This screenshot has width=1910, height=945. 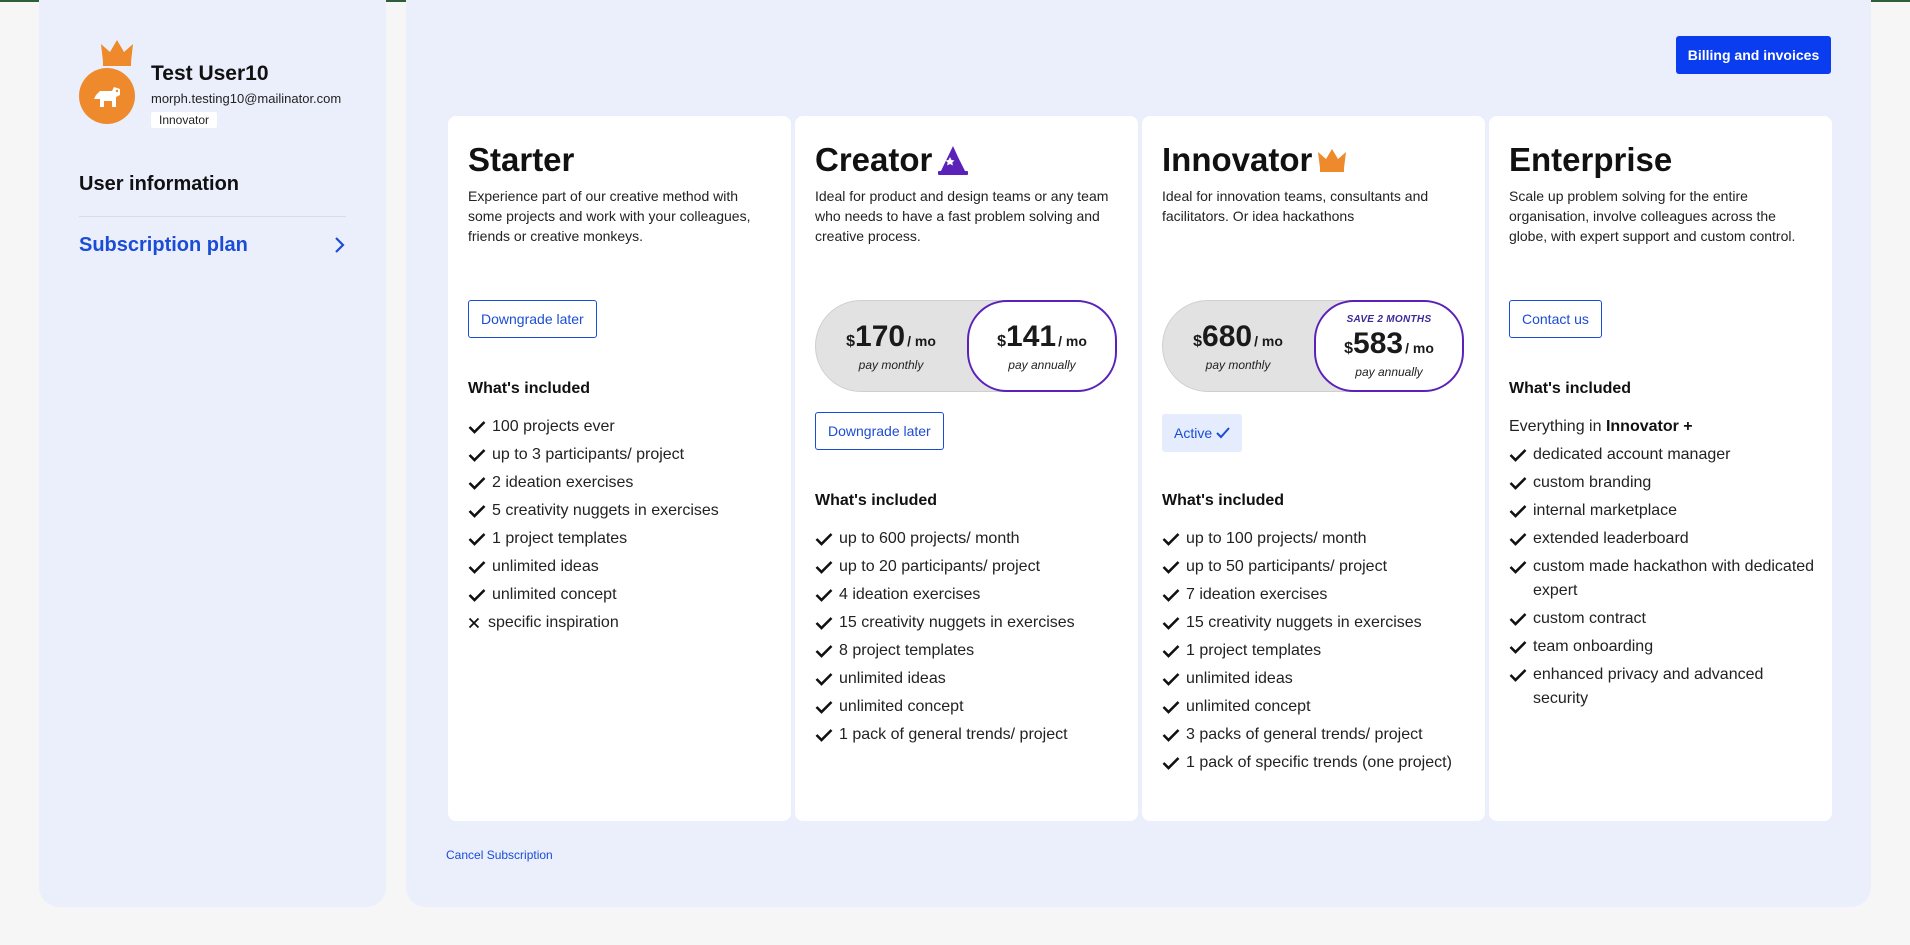 I want to click on feature-item: specific inspiration, so click(x=623, y=623).